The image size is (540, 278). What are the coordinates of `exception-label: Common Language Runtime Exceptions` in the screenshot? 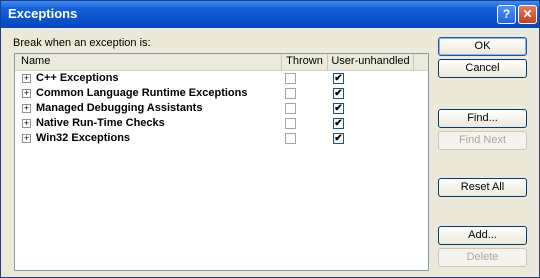 It's located at (142, 93).